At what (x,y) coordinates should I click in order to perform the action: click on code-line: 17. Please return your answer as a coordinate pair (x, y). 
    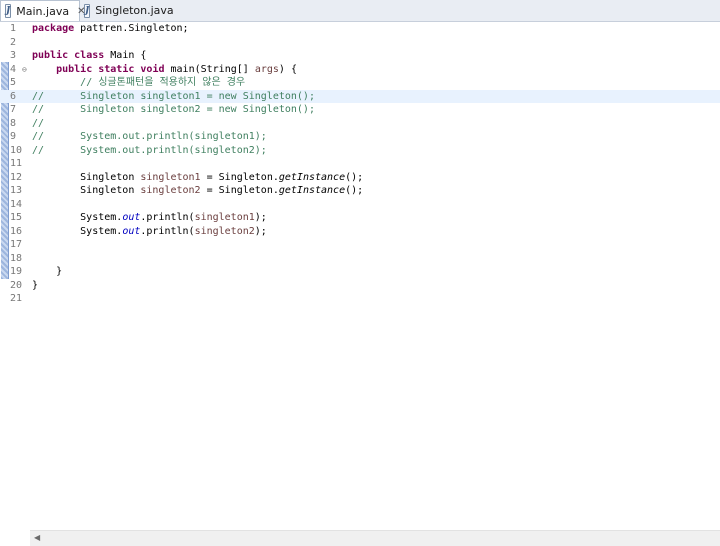
    Looking at the image, I should click on (360, 245).